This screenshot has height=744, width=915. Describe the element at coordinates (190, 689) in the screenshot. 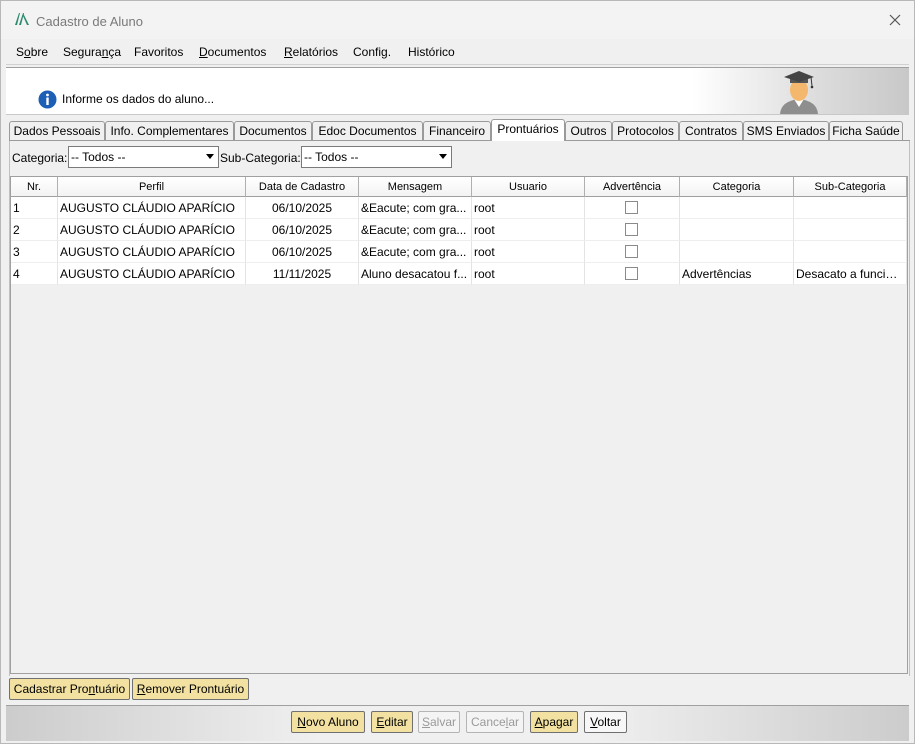

I see `remover-prontuario-button: Remover Prontuário` at that location.